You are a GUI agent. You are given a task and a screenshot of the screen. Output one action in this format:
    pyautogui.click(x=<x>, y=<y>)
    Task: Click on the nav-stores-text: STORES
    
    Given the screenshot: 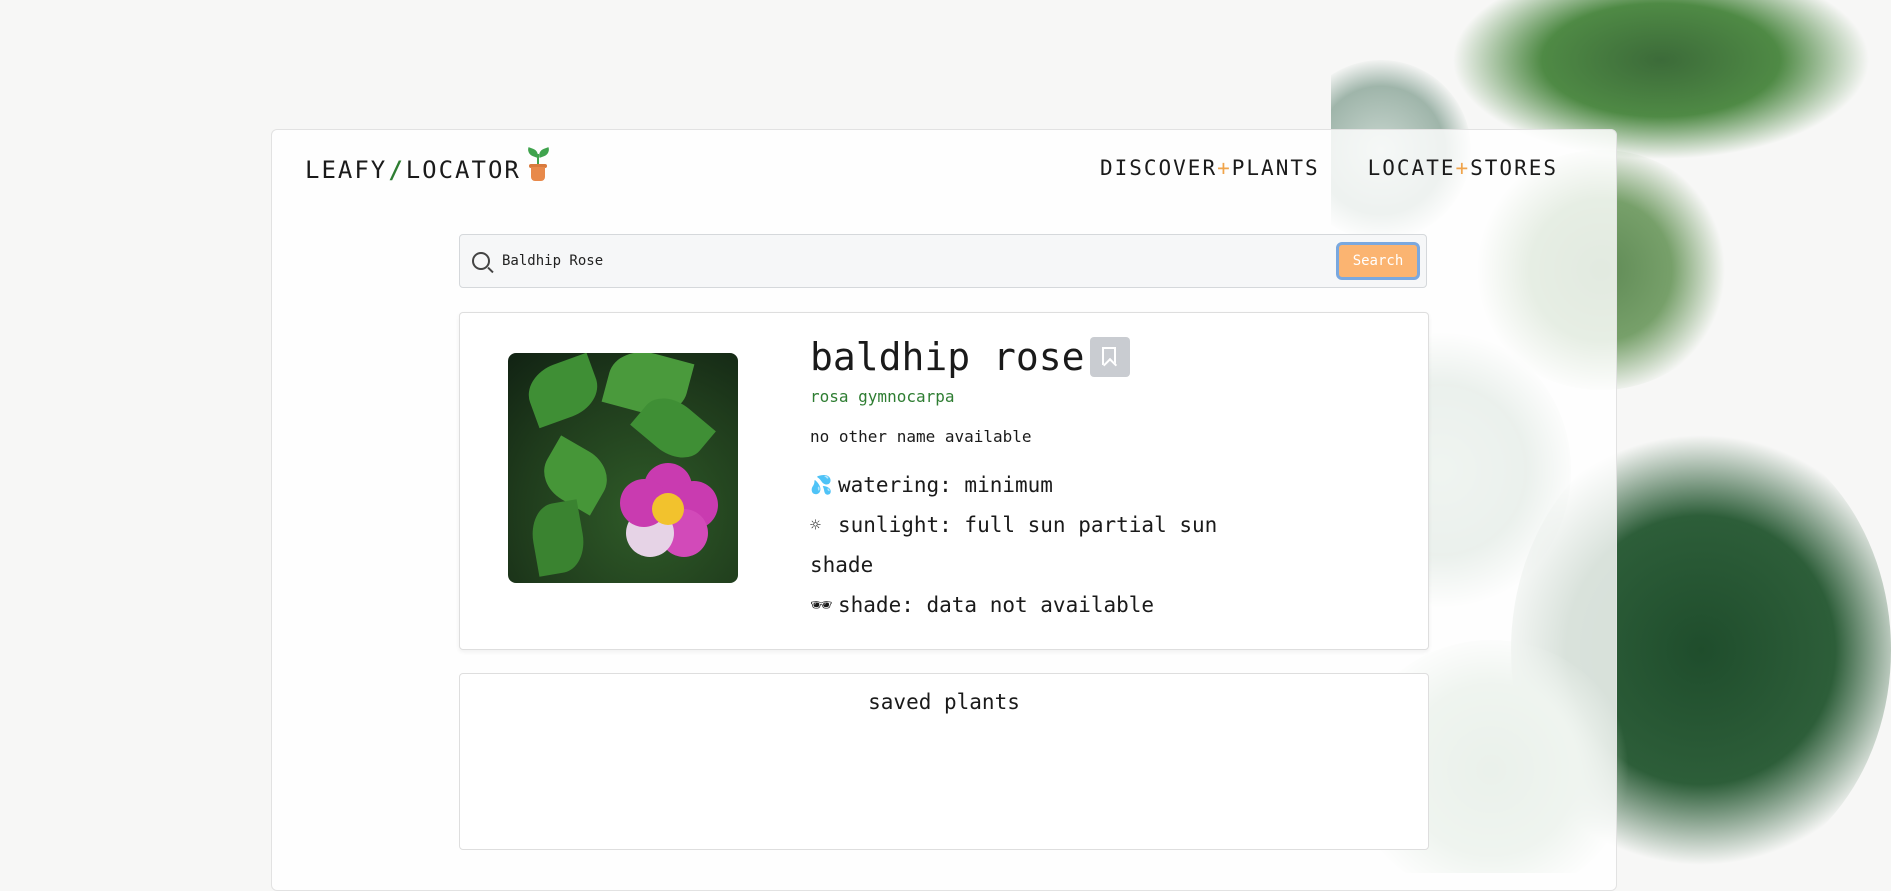 What is the action you would take?
    pyautogui.click(x=1514, y=168)
    